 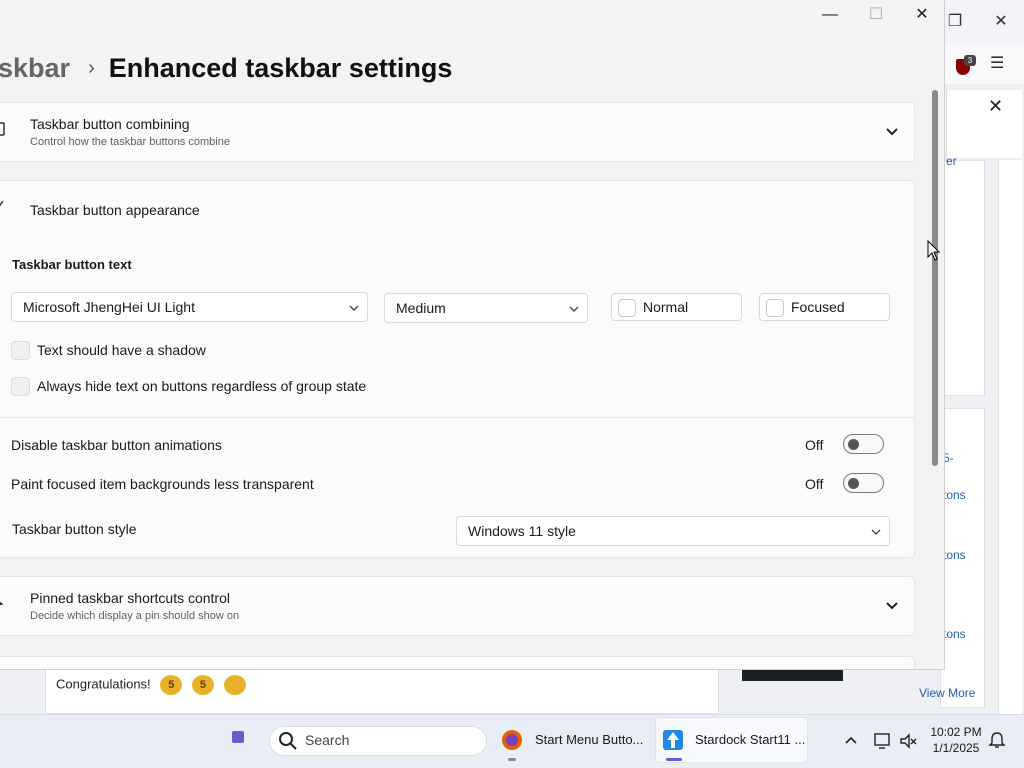 I want to click on divider, so click(x=457, y=417).